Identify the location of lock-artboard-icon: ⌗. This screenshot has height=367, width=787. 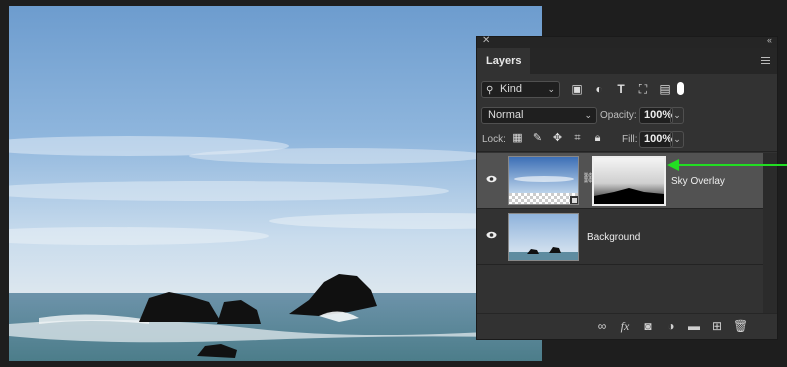
(577, 138).